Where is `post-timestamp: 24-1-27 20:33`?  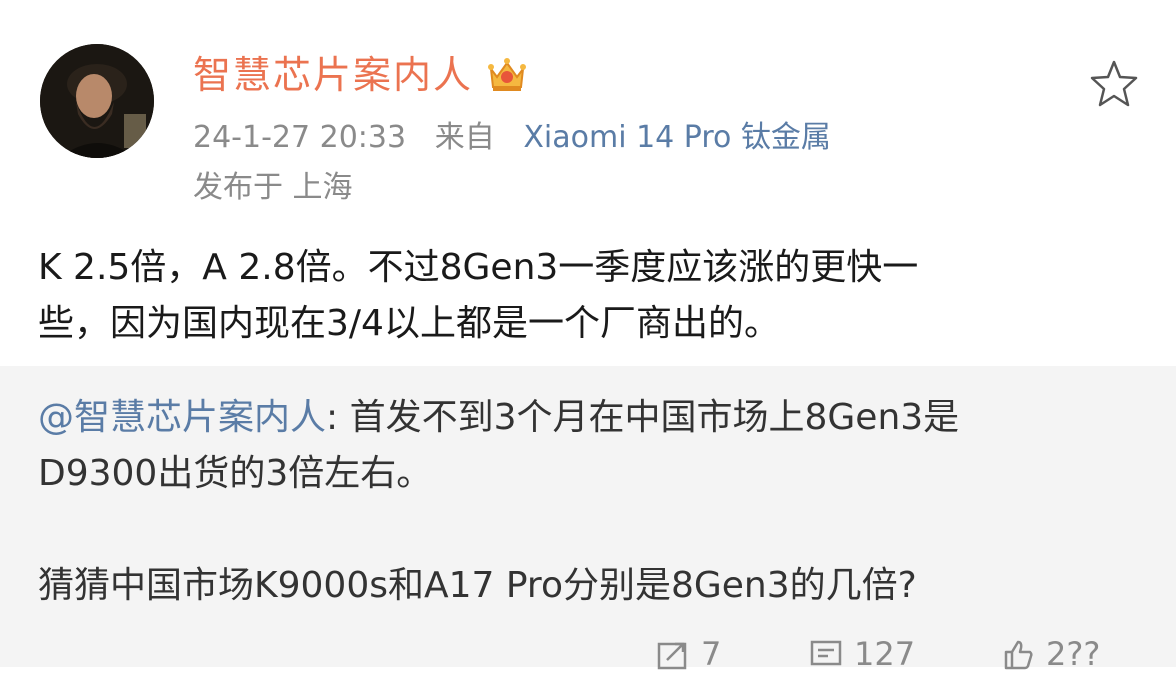
post-timestamp: 24-1-27 20:33 is located at coordinates (300, 137).